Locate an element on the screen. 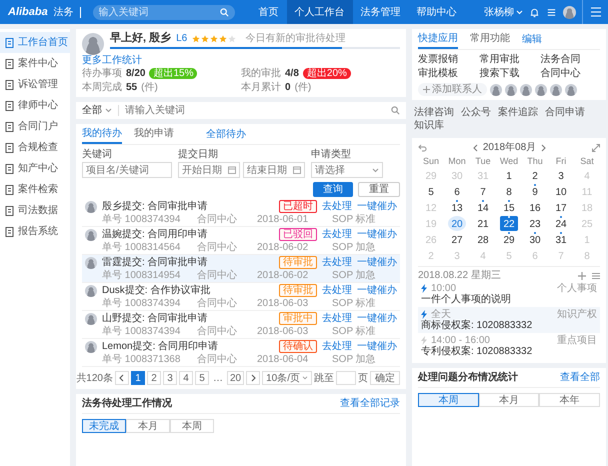 This screenshot has width=608, height=466. todo-row: 殷乡提交: 合同审批申请 已超时 去处理 一键催办 单号 1008374394 合同中心 2018-06-01 SOP 标准 is located at coordinates (241, 213).